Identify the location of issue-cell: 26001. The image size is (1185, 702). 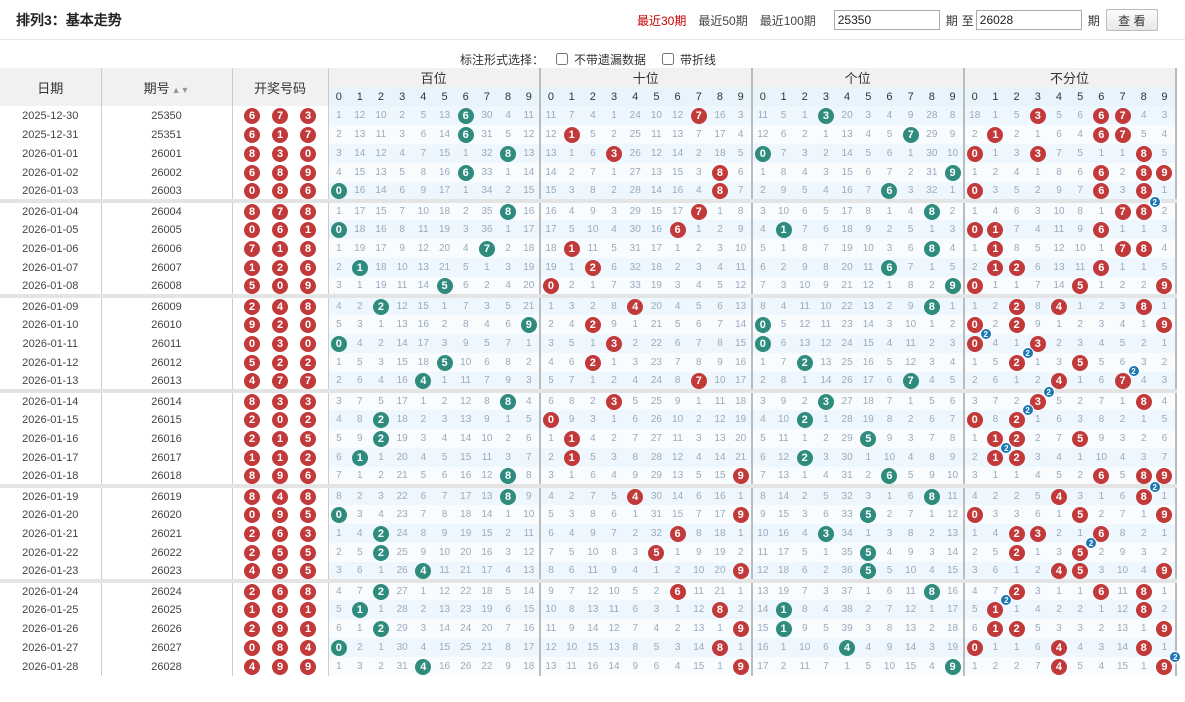
(167, 153).